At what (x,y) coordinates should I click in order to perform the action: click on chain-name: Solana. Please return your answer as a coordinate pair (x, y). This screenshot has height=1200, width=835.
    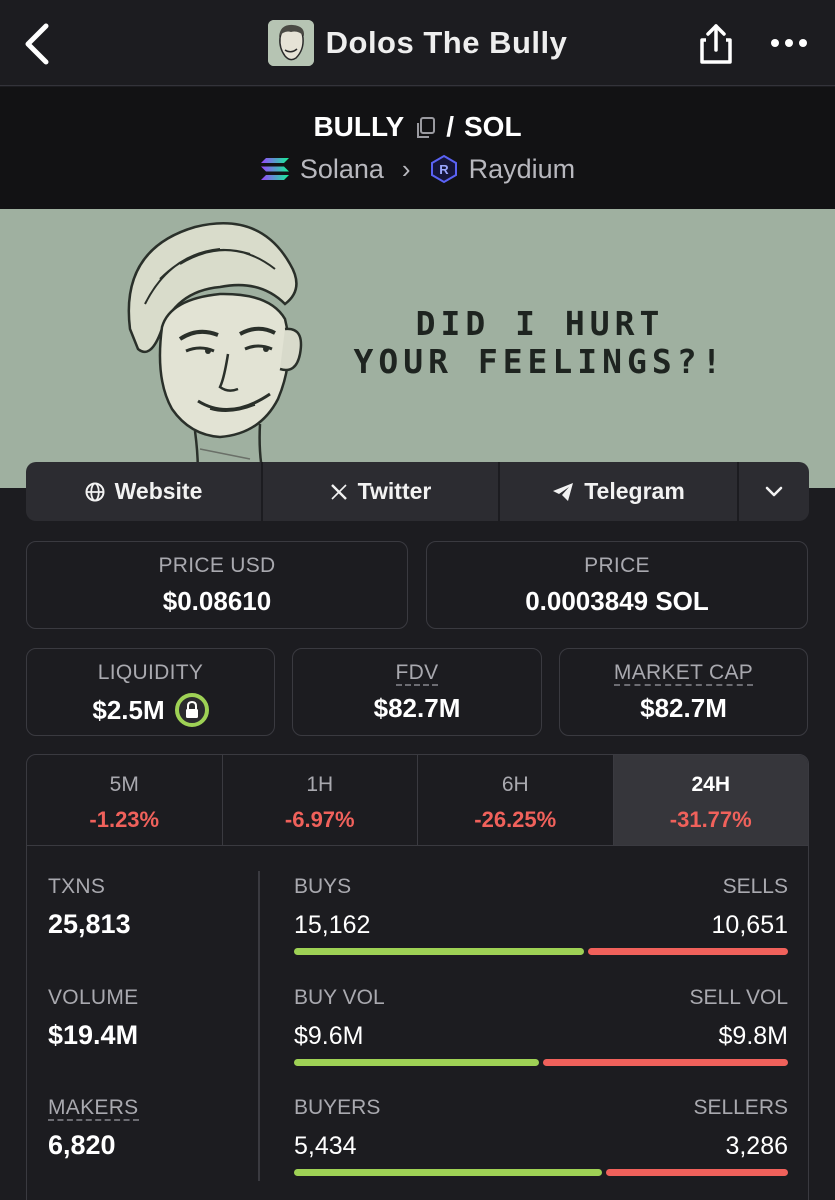
    Looking at the image, I should click on (342, 169).